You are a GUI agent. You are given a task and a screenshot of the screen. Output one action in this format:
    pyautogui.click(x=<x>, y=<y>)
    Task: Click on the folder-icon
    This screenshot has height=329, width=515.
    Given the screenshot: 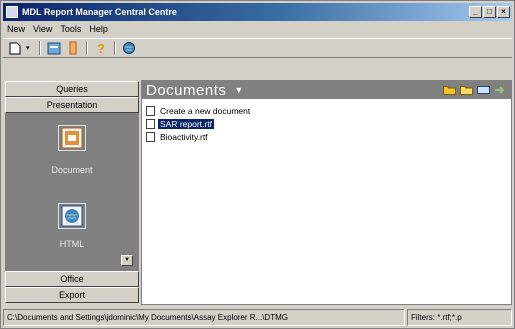 What is the action you would take?
    pyautogui.click(x=449, y=90)
    